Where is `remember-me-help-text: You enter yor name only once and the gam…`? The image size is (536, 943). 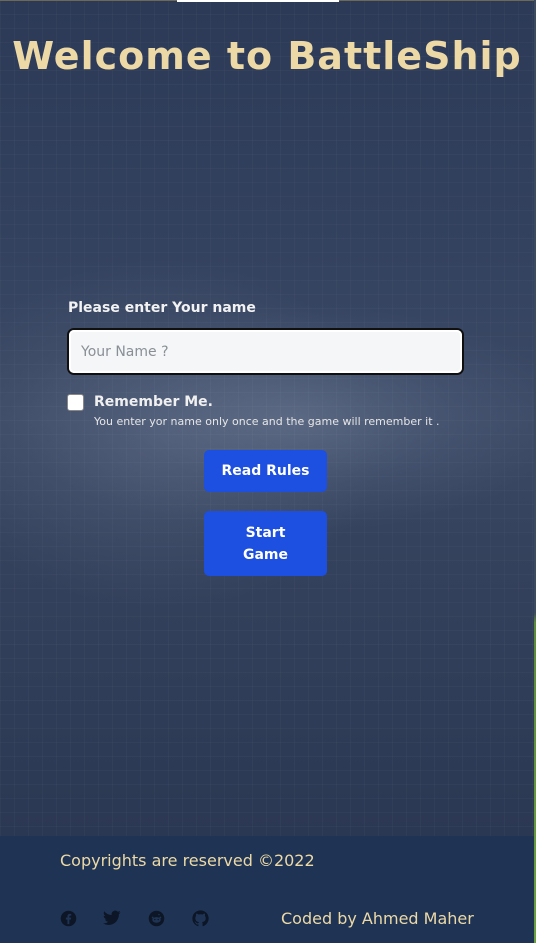 remember-me-help-text: You enter yor name only once and the gam… is located at coordinates (267, 421).